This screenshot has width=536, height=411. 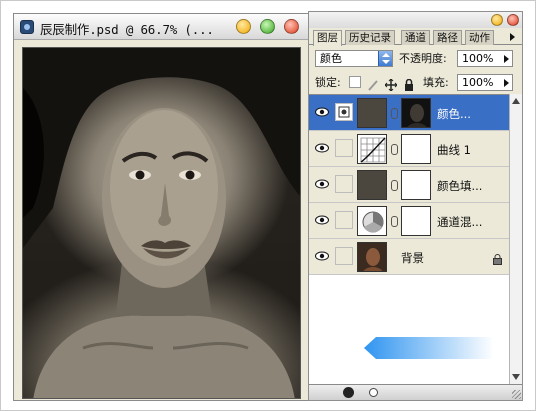 I want to click on panel-tabs: 图层 历史记录 通道 路径 动作, so click(x=415, y=37).